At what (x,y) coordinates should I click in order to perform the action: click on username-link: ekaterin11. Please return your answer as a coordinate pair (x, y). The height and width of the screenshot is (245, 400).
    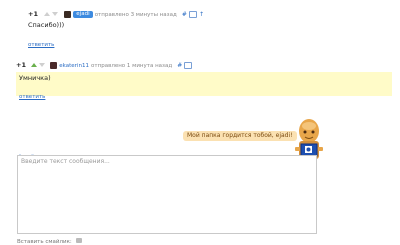
    Looking at the image, I should click on (74, 66).